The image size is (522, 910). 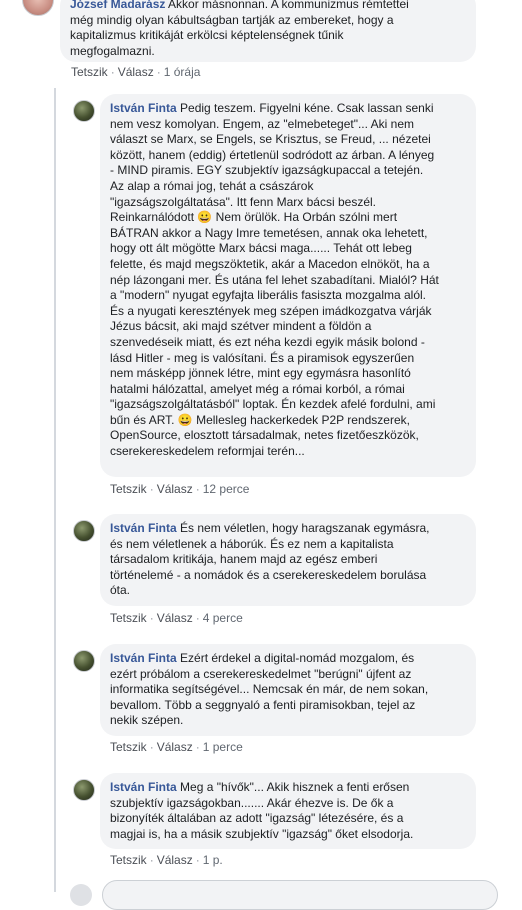 I want to click on reply-thread-line, so click(x=55, y=490).